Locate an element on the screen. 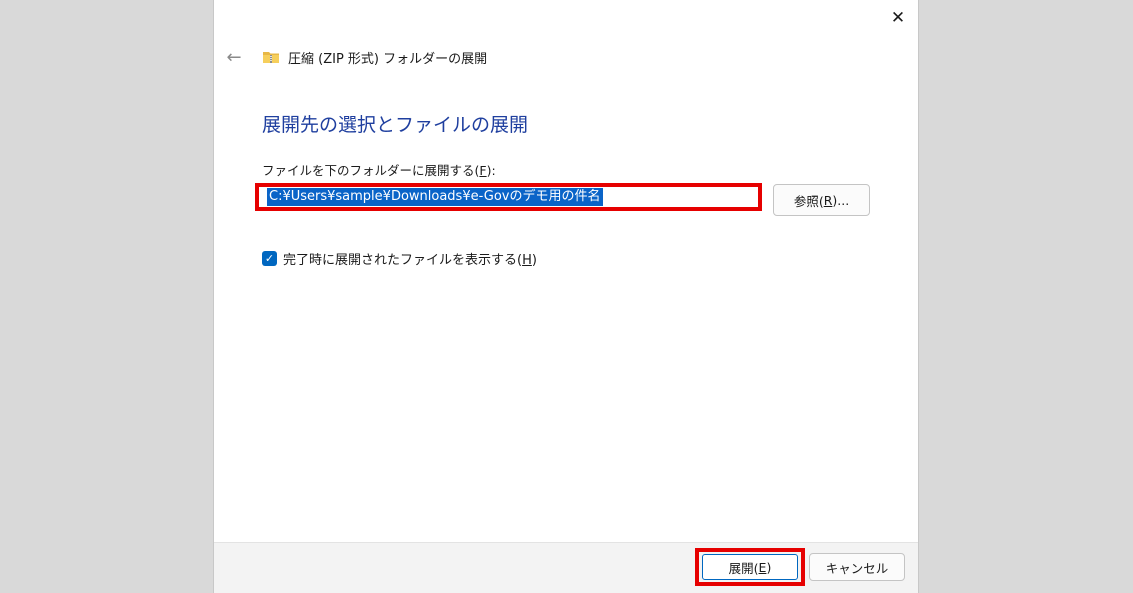  extract-button-highlight: 展開(E) is located at coordinates (750, 567).